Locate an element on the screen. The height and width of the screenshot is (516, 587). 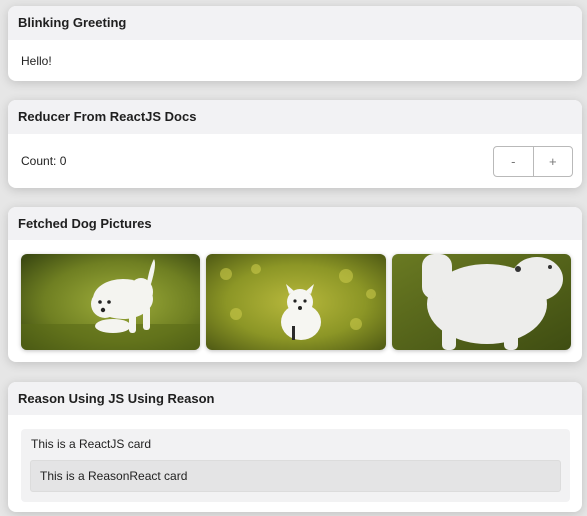
counter-button-group: - + is located at coordinates (533, 161).